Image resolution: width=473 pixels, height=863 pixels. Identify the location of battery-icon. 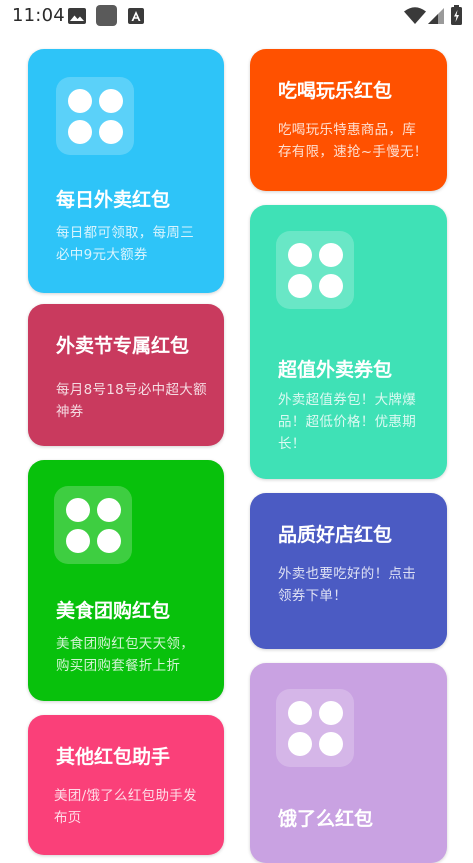
(456, 15).